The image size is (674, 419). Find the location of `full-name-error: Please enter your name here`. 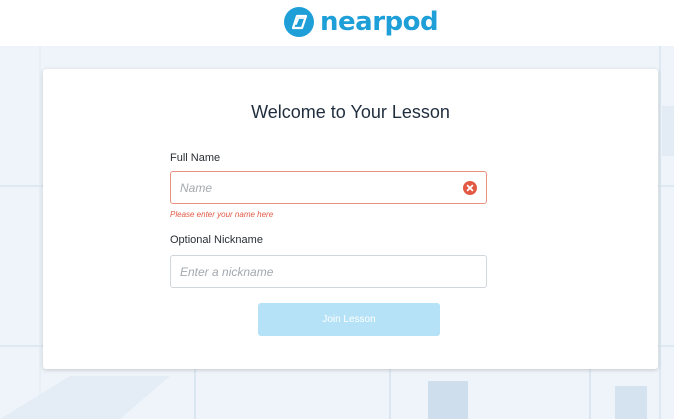

full-name-error: Please enter your name here is located at coordinates (222, 214).